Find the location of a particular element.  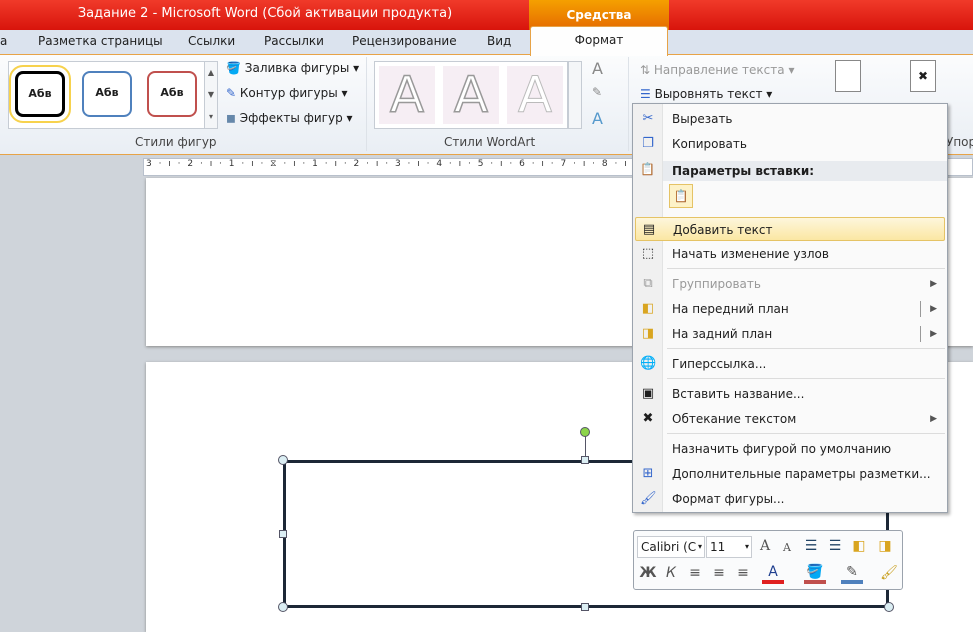

position-icon is located at coordinates (848, 76).